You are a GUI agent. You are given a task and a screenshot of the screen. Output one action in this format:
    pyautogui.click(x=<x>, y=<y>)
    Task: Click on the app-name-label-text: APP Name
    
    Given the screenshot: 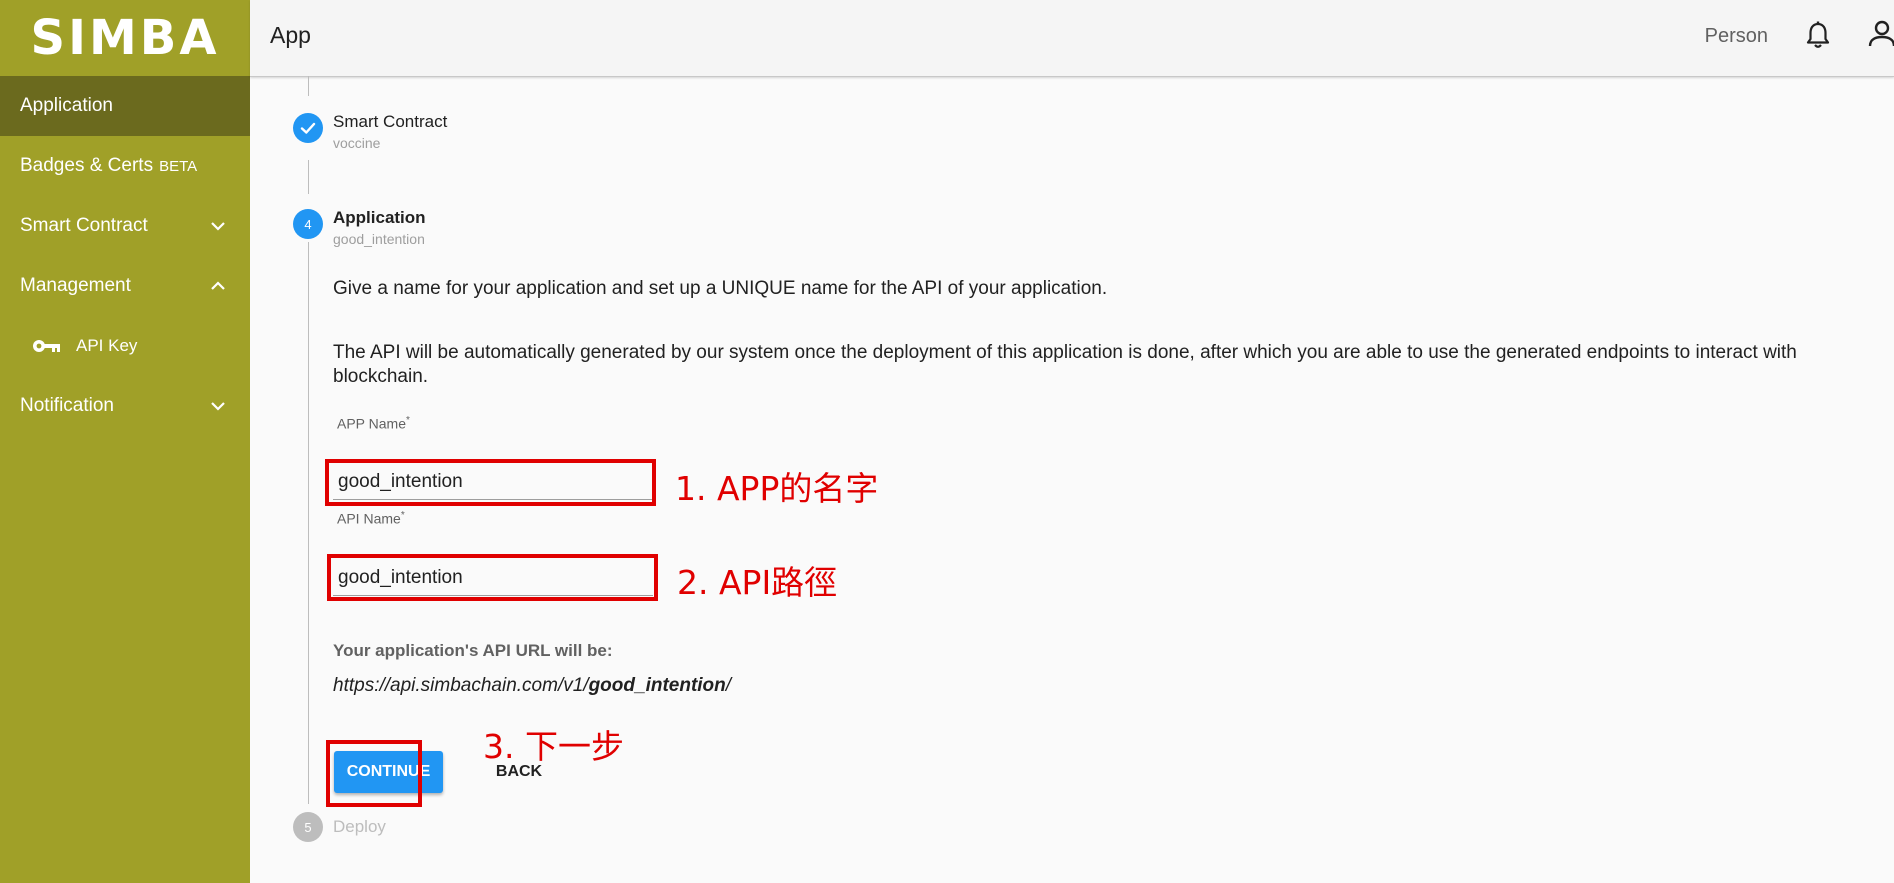 What is the action you would take?
    pyautogui.click(x=371, y=423)
    